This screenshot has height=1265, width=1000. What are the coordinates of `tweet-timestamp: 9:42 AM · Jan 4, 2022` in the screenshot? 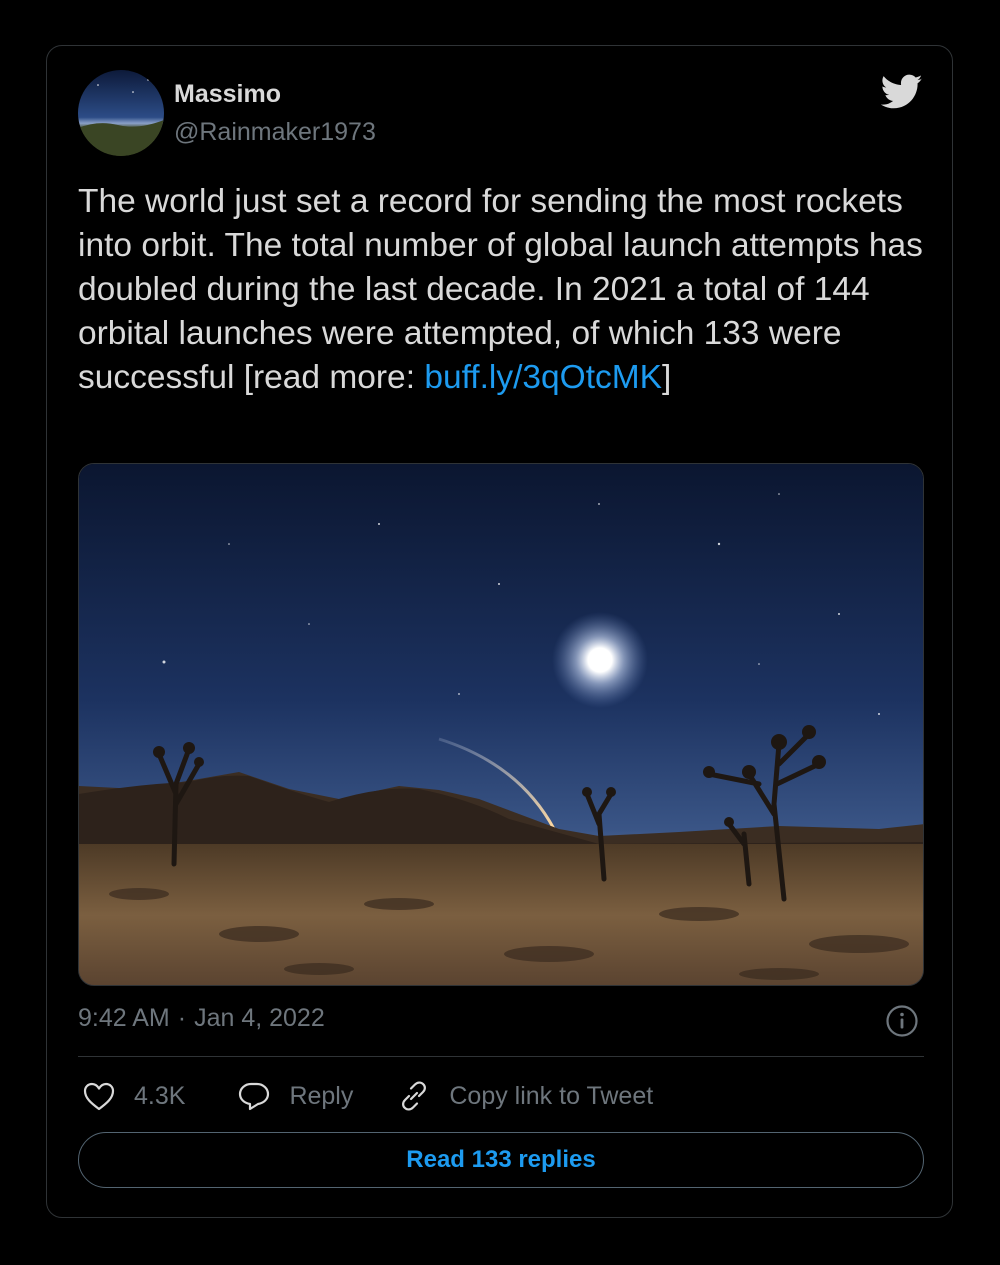 It's located at (201, 1018).